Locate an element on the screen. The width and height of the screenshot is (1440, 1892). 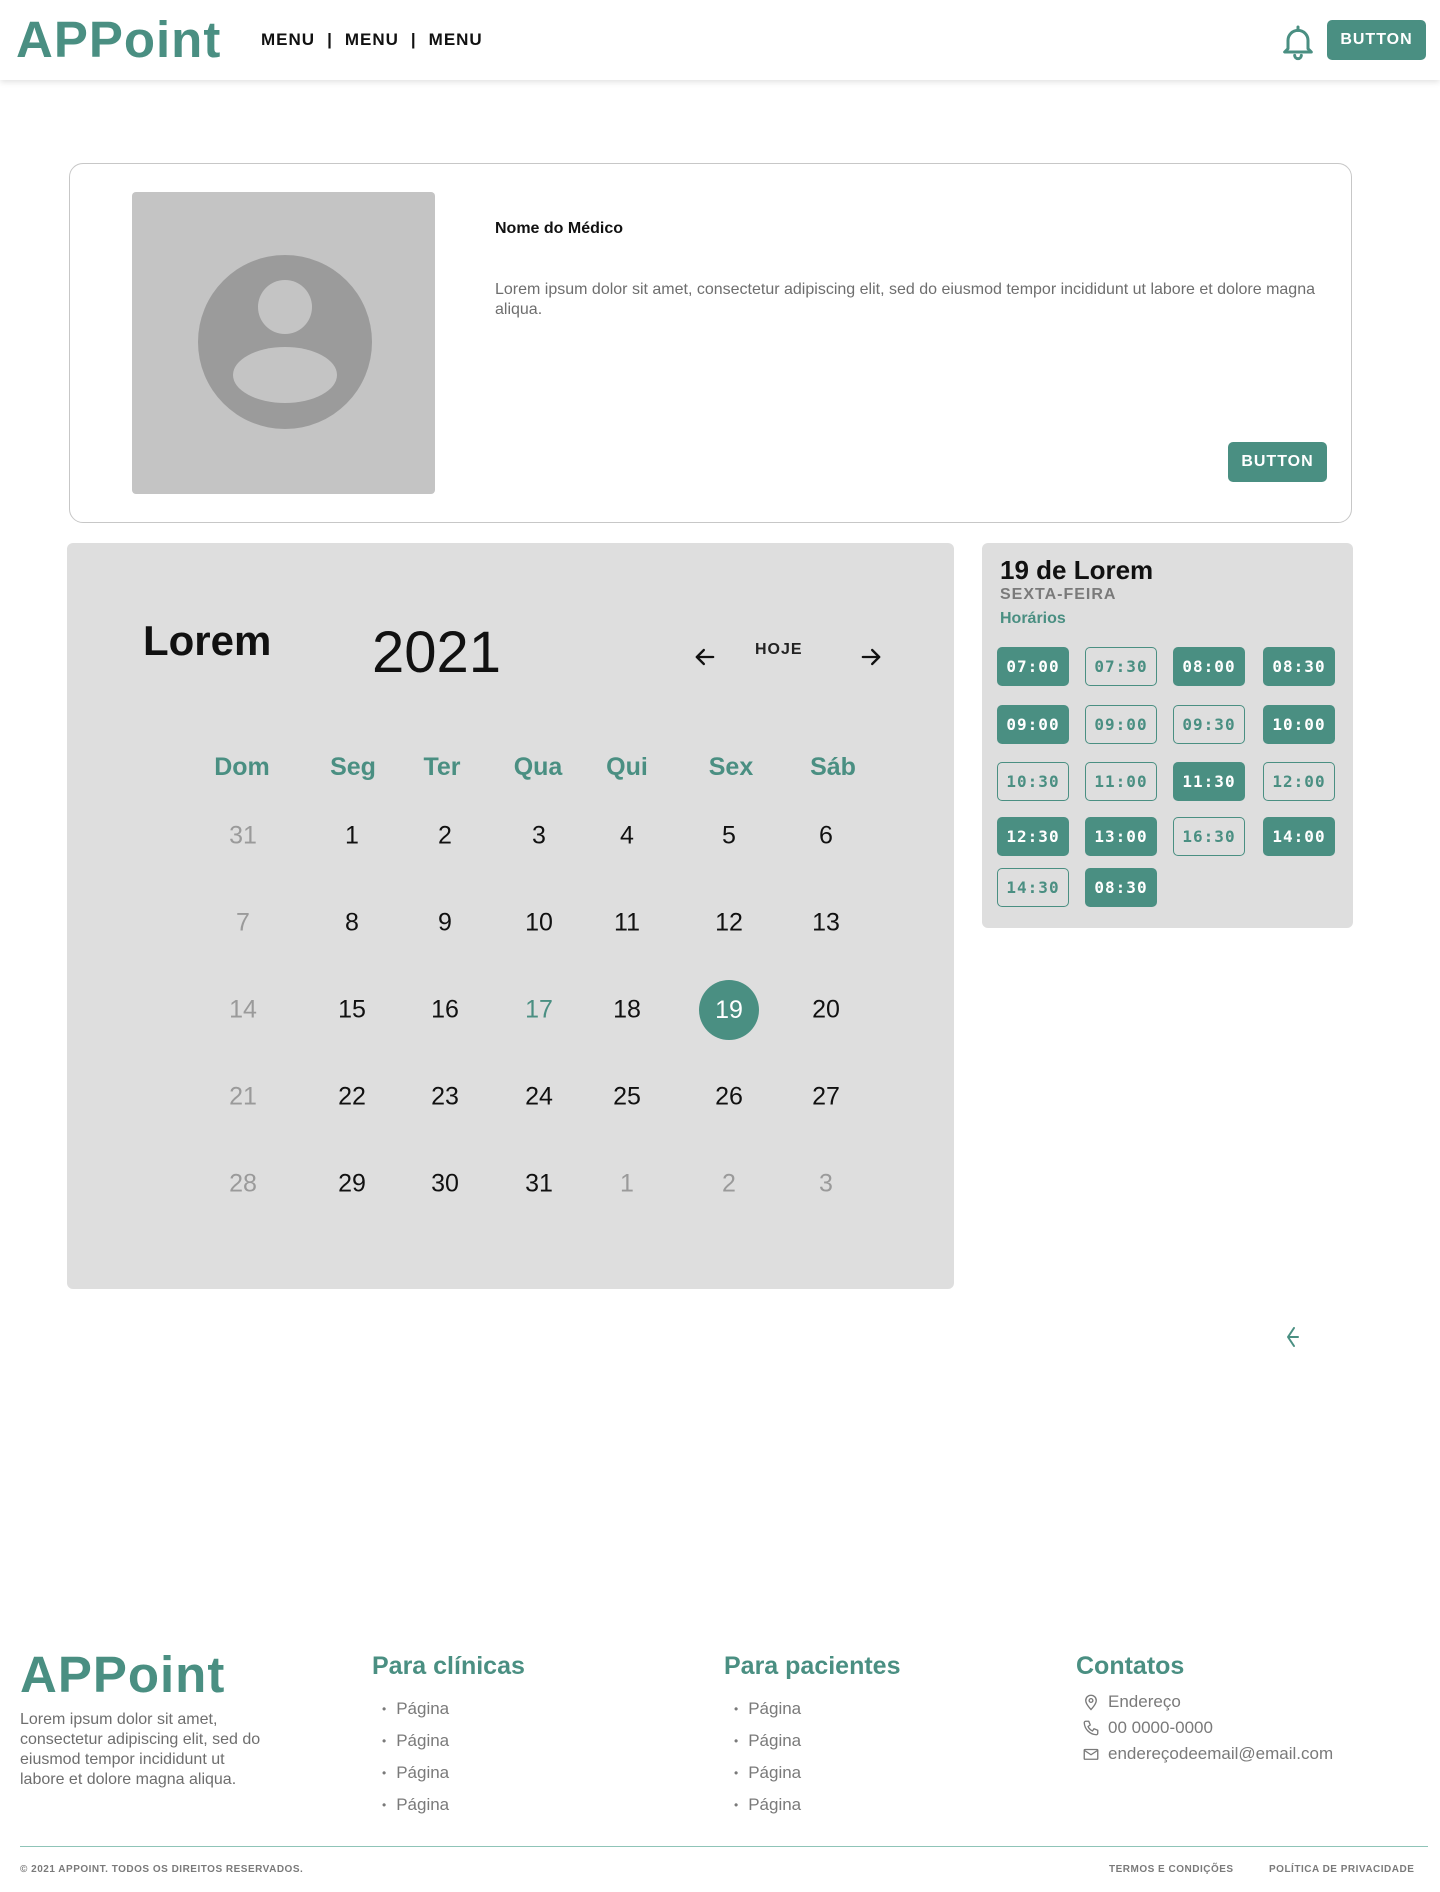
calendar-day: 11 is located at coordinates (627, 923).